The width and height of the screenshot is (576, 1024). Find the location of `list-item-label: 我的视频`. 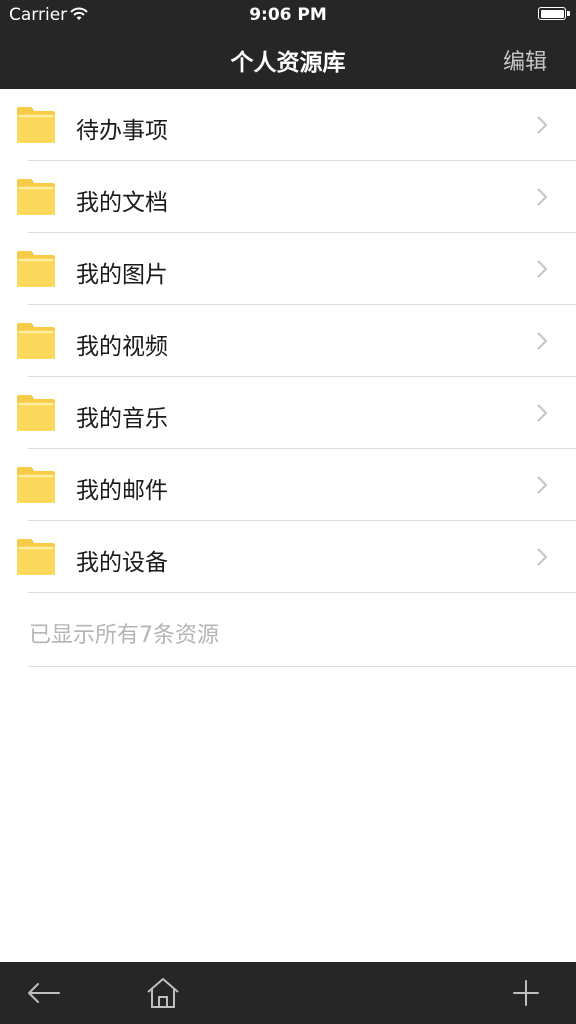

list-item-label: 我的视频 is located at coordinates (122, 347).